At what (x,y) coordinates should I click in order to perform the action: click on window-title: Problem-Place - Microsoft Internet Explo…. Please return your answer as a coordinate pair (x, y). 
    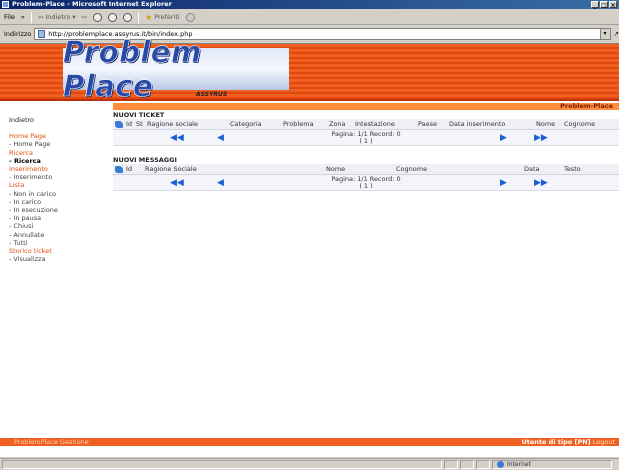
    Looking at the image, I should click on (92, 4).